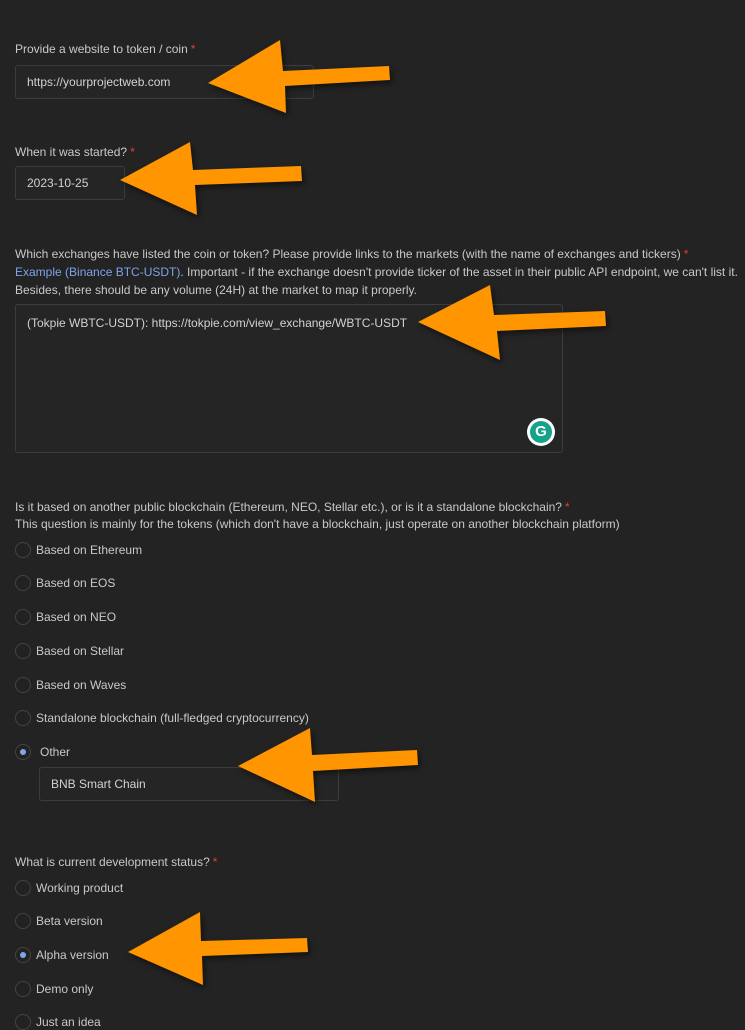 The image size is (745, 1030). I want to click on status-label: What is current development status? *, so click(116, 862).